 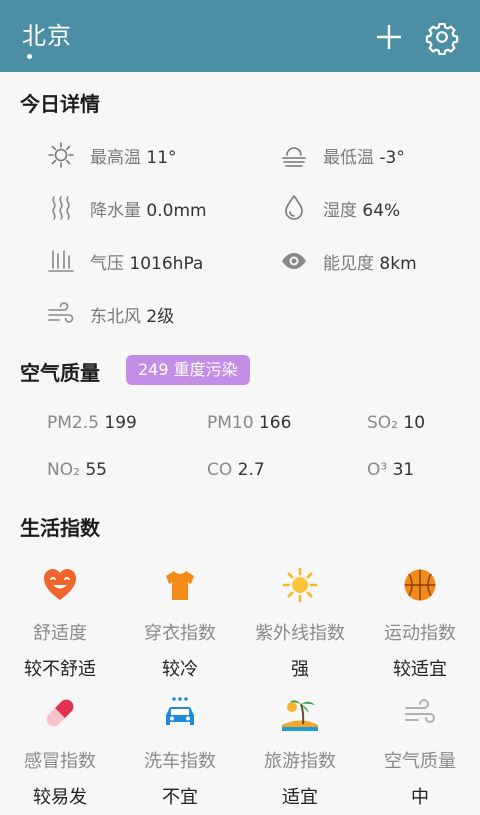 What do you see at coordinates (60, 584) in the screenshot?
I see `heart-face-icon` at bounding box center [60, 584].